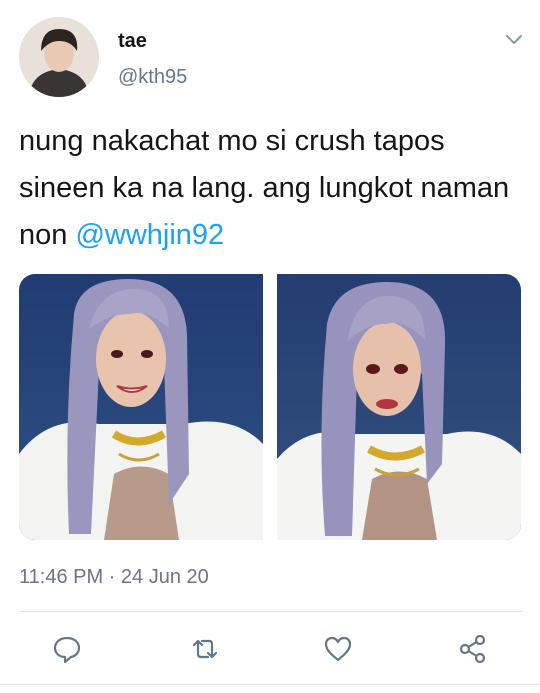  I want to click on comment-icon, so click(67, 649).